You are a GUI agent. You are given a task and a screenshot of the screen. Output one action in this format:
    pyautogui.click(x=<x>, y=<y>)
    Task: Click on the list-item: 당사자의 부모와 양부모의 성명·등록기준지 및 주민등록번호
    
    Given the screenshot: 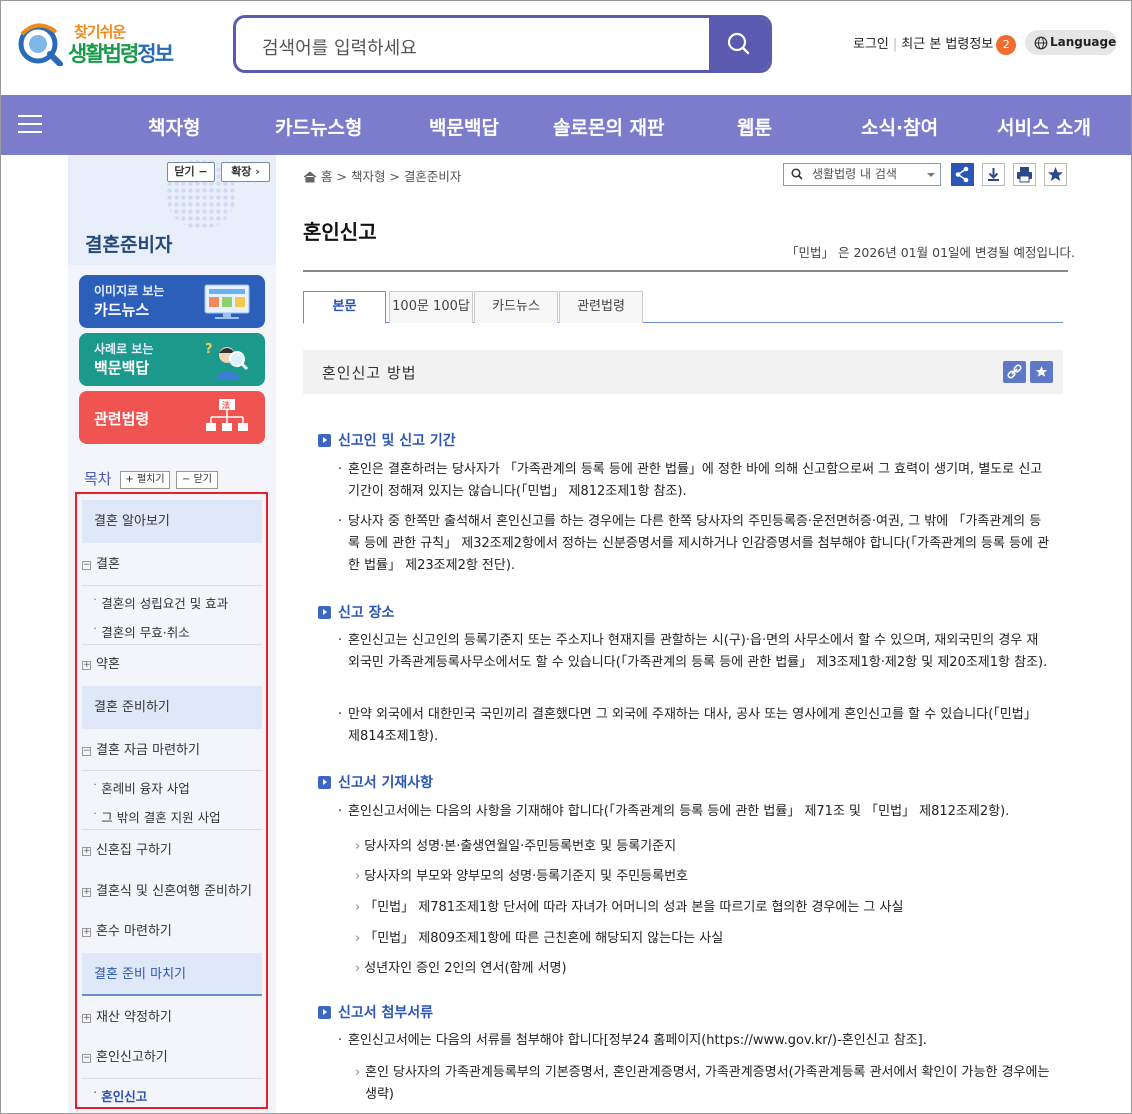 What is the action you would take?
    pyautogui.click(x=521, y=874)
    